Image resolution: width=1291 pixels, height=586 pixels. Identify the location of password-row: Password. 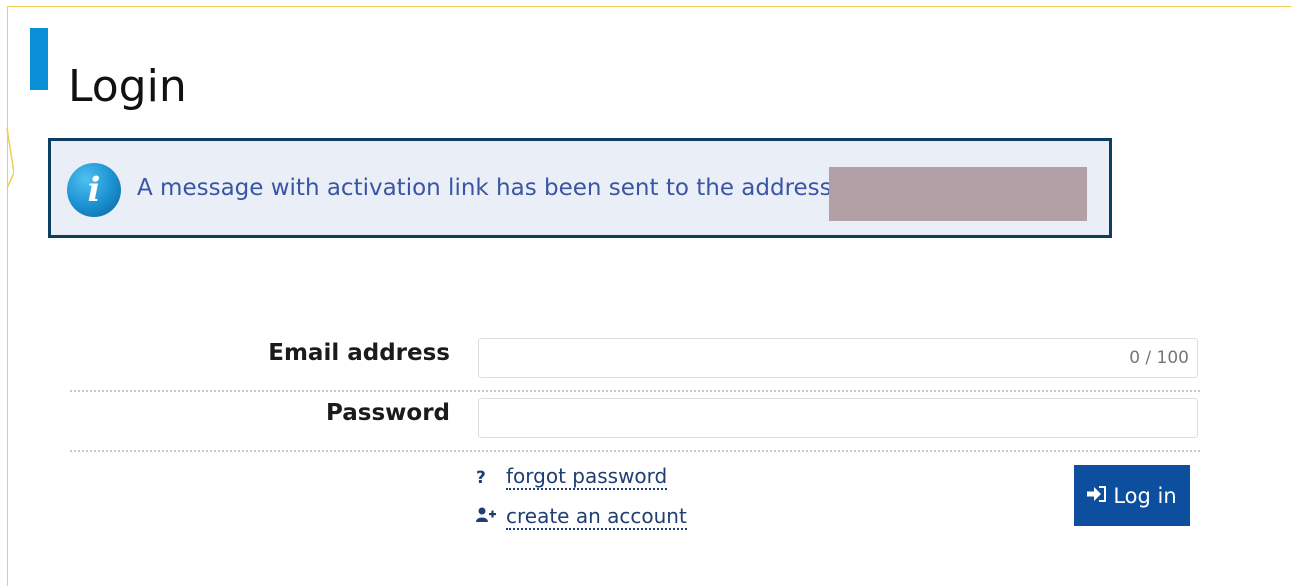
(635, 422).